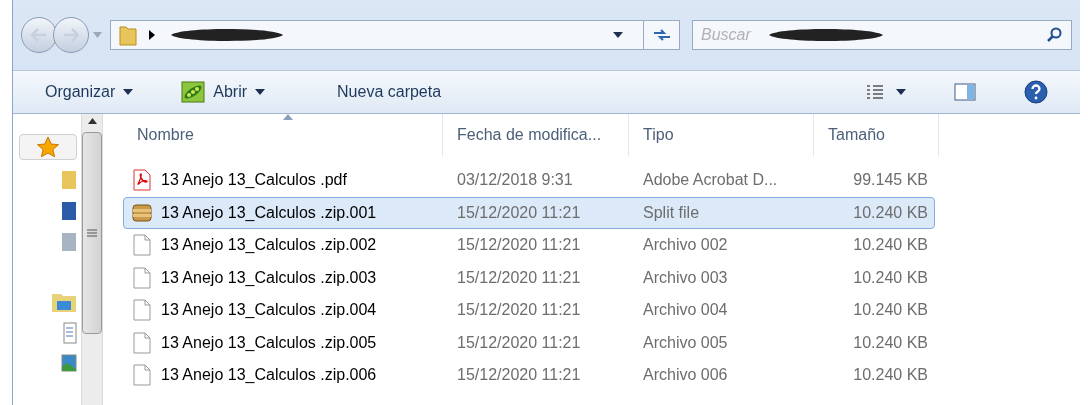 The width and height of the screenshot is (1088, 405). I want to click on column-header: Tipo, so click(721, 135).